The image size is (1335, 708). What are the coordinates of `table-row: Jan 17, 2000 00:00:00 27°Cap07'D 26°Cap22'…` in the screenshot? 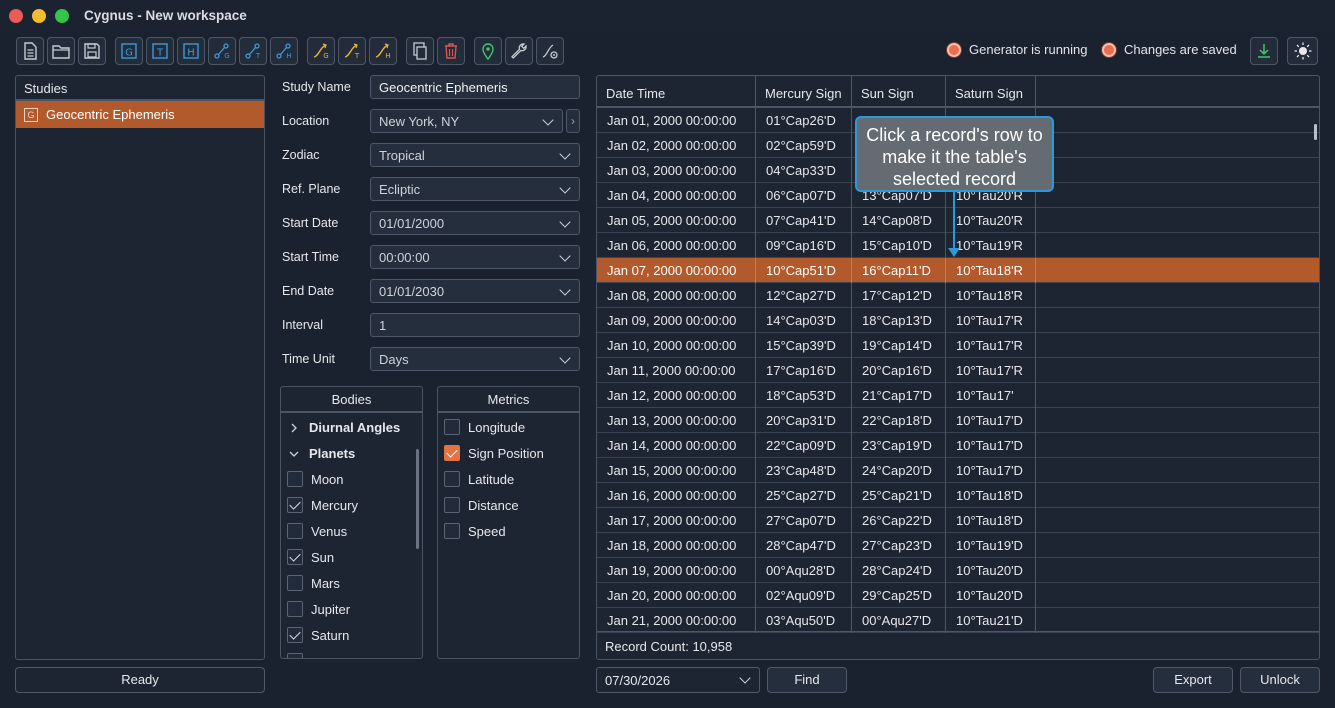 It's located at (958, 520).